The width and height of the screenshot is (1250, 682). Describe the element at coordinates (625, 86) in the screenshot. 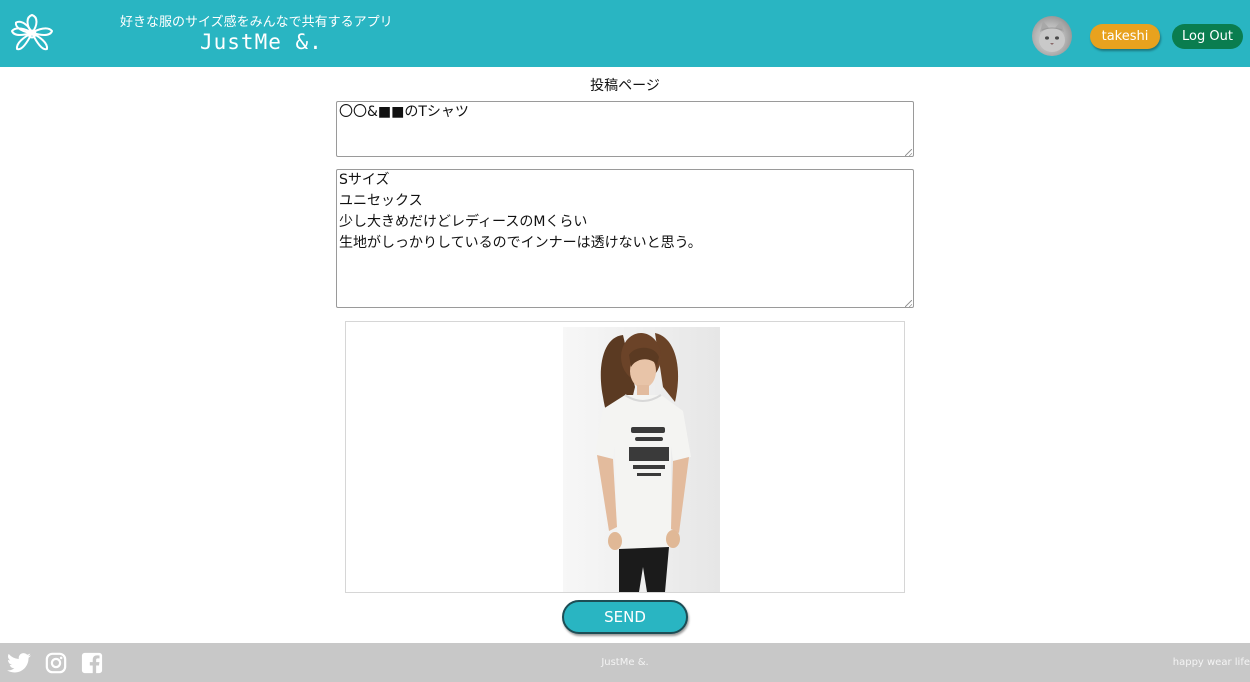

I see `page-title: 投稿ページ` at that location.